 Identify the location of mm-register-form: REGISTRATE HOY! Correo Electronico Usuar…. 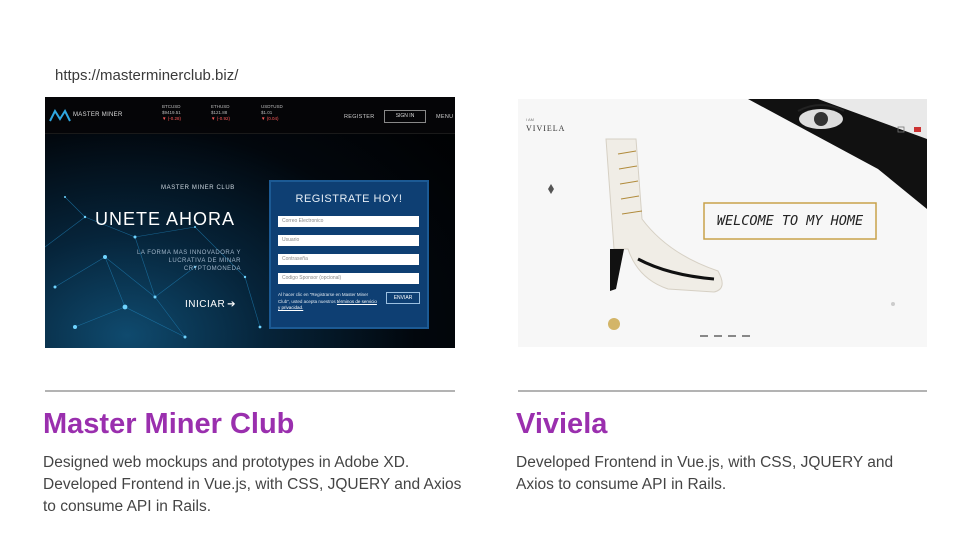
(349, 254).